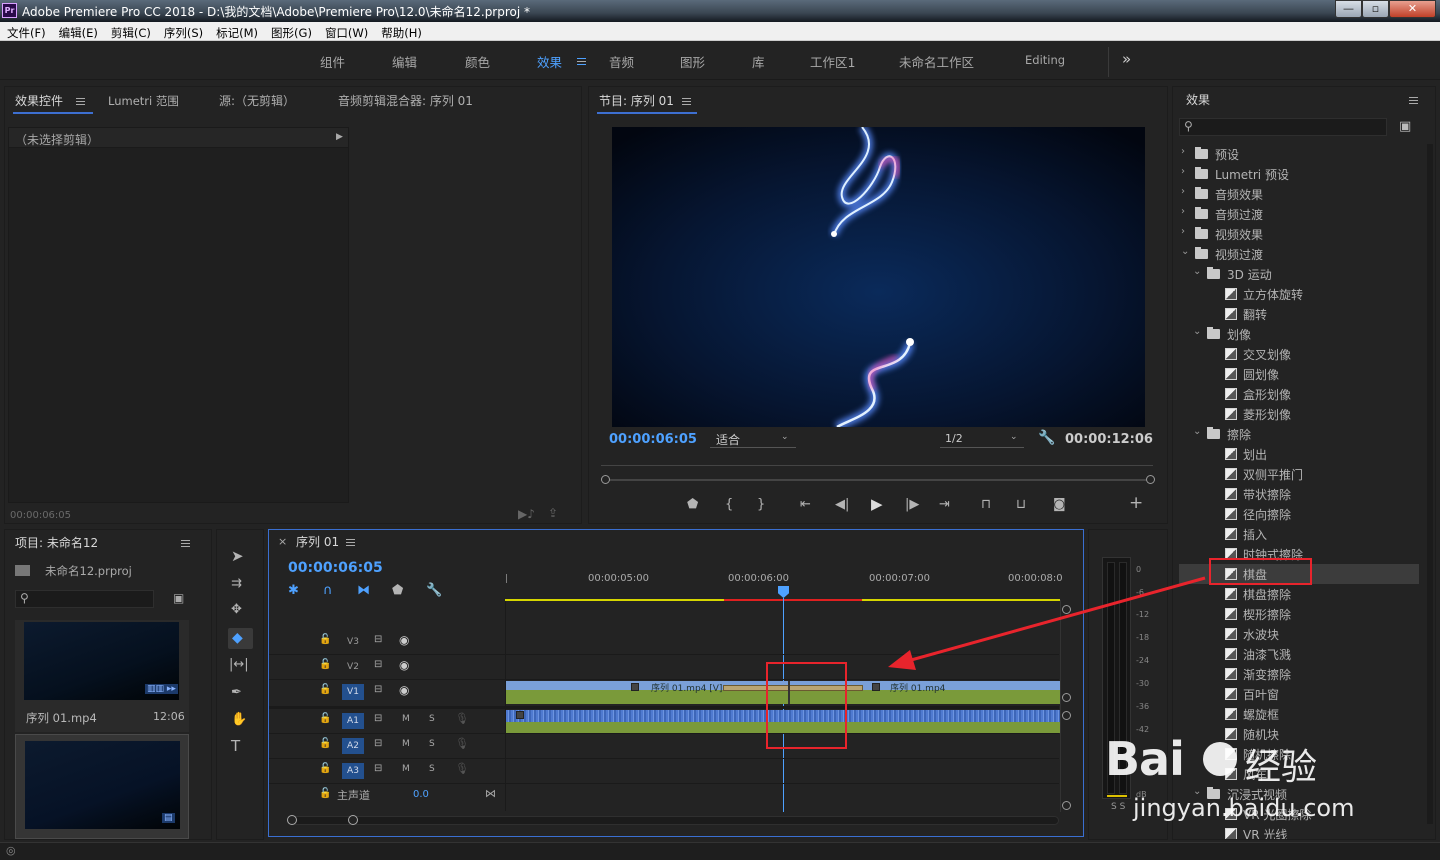 Image resolution: width=1440 pixels, height=860 pixels. What do you see at coordinates (1299, 694) in the screenshot?
I see `effect-item: 百叶窗` at bounding box center [1299, 694].